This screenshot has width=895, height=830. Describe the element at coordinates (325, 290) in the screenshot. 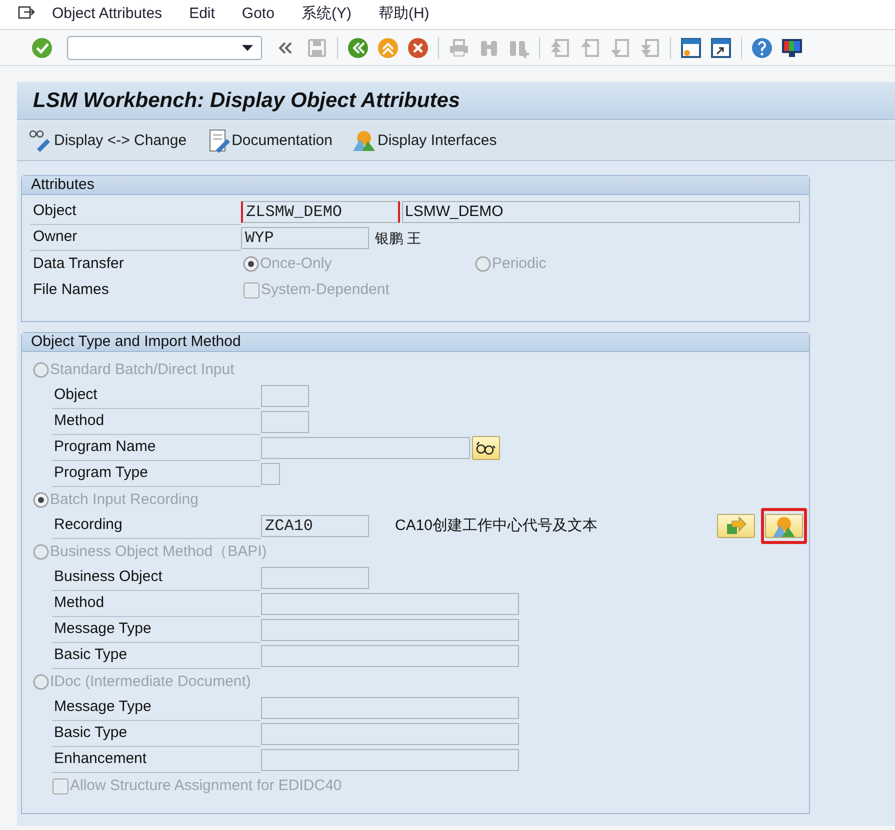

I see `option-label: System-Dependent` at that location.